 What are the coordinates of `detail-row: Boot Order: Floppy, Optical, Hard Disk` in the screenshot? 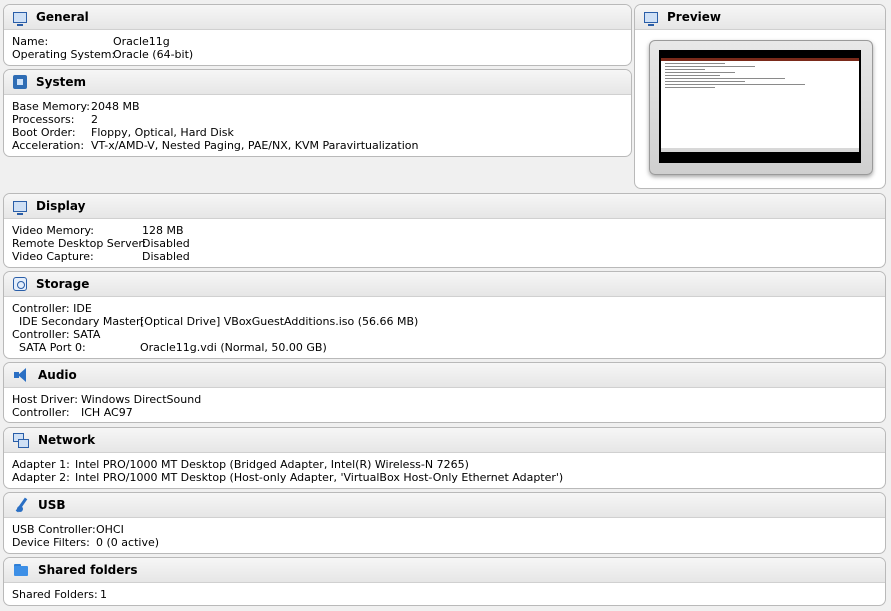 It's located at (123, 132).